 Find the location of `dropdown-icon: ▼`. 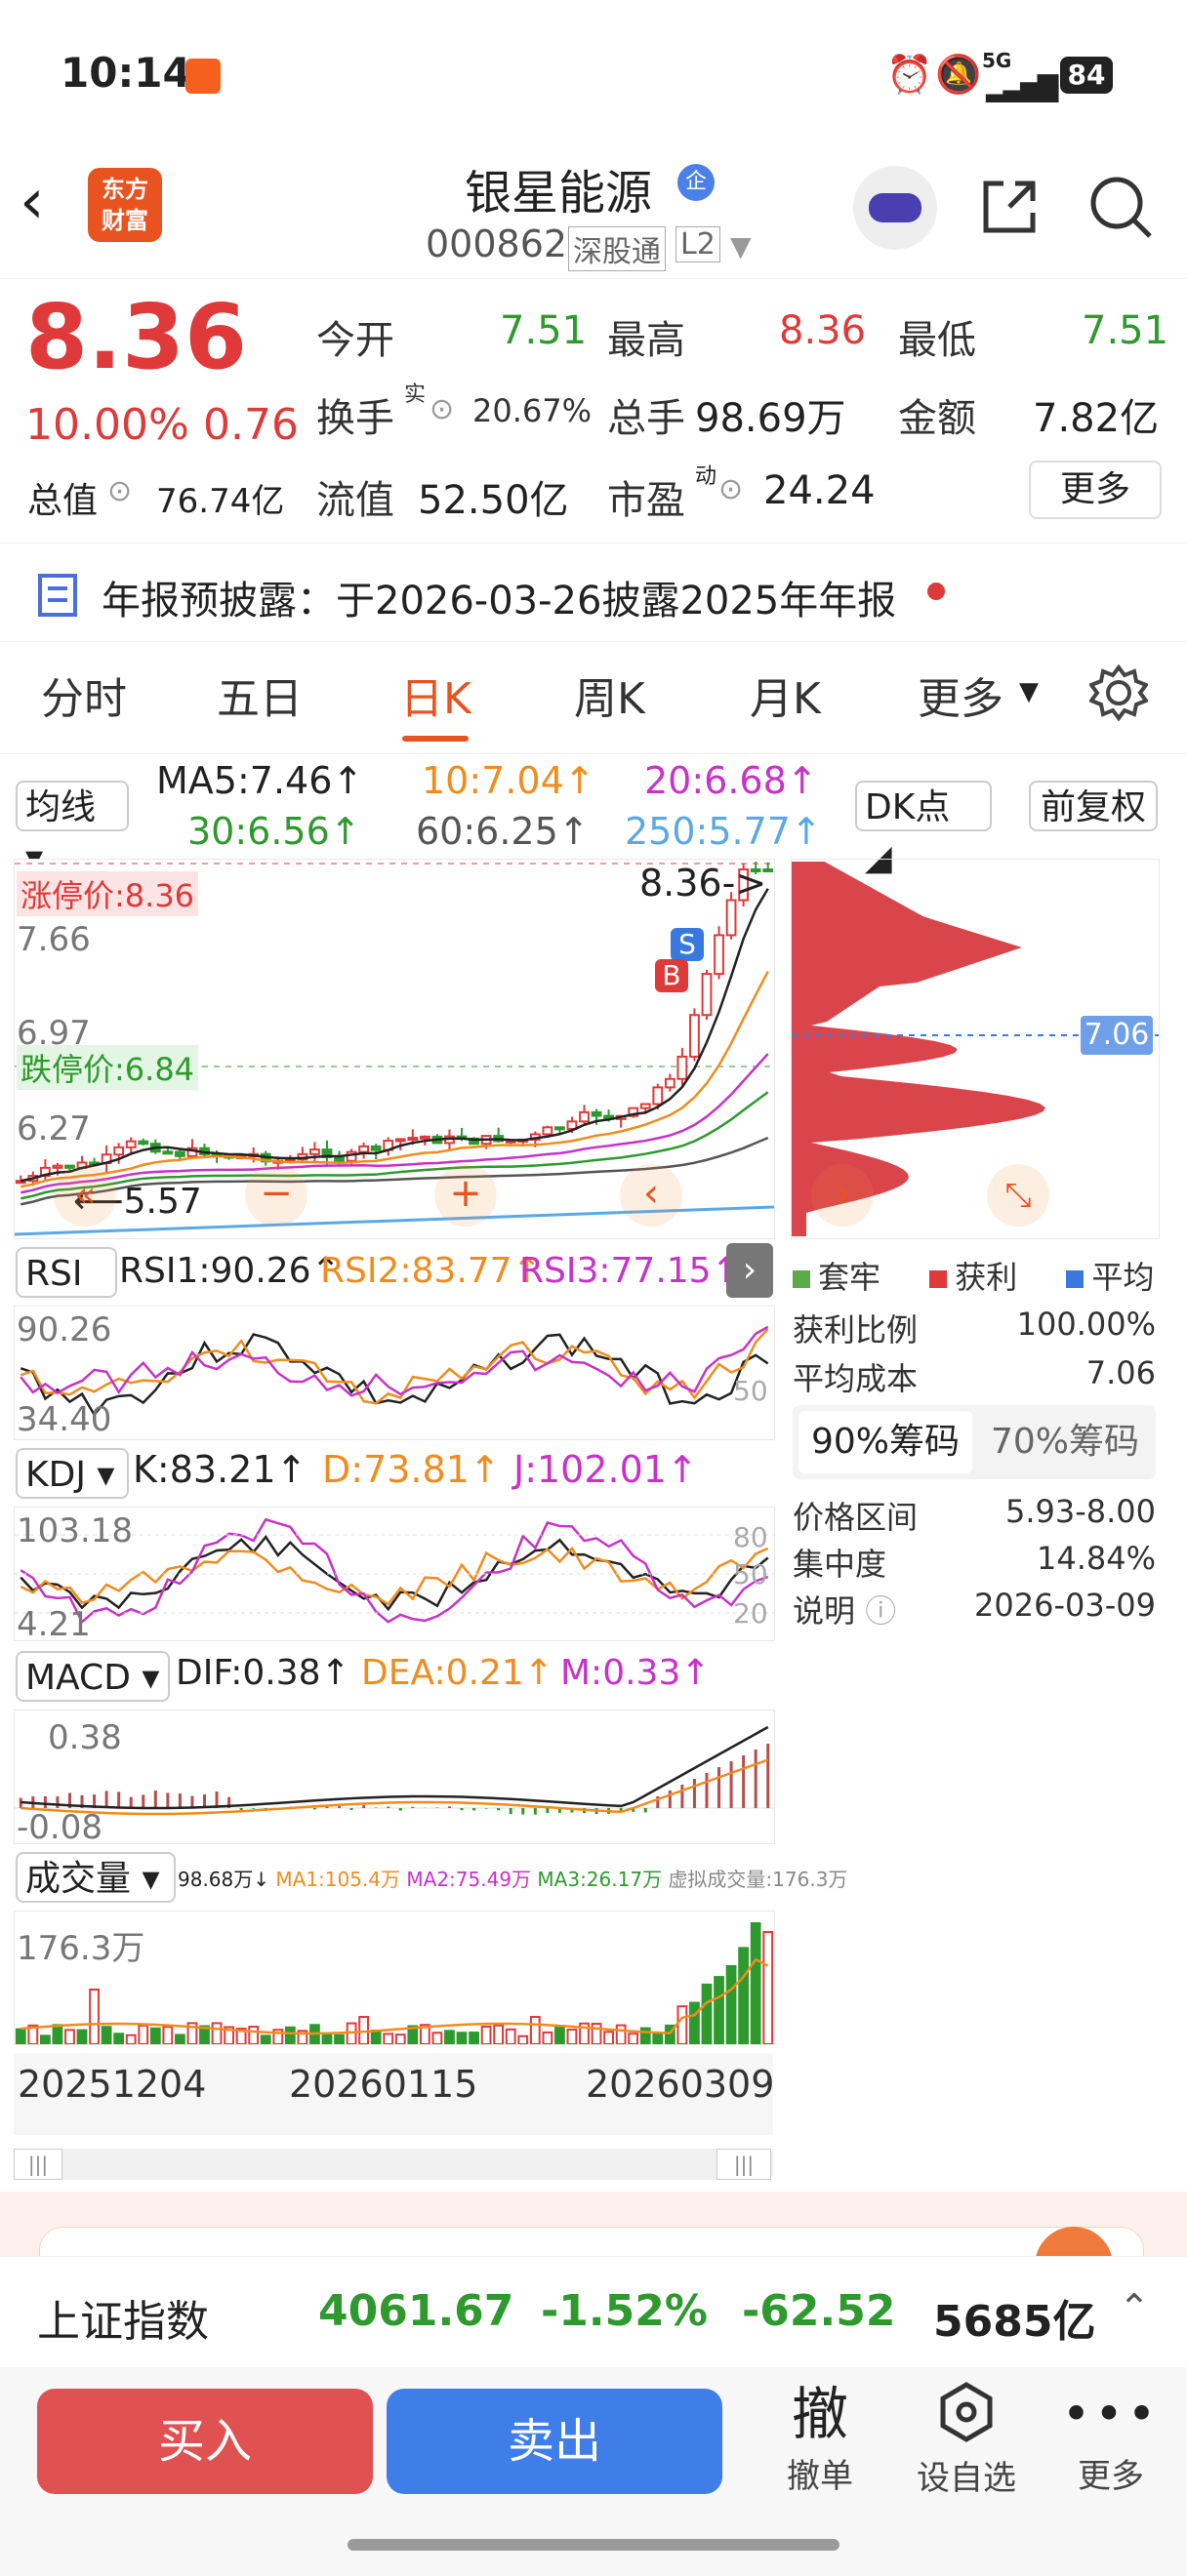

dropdown-icon: ▼ is located at coordinates (741, 246).